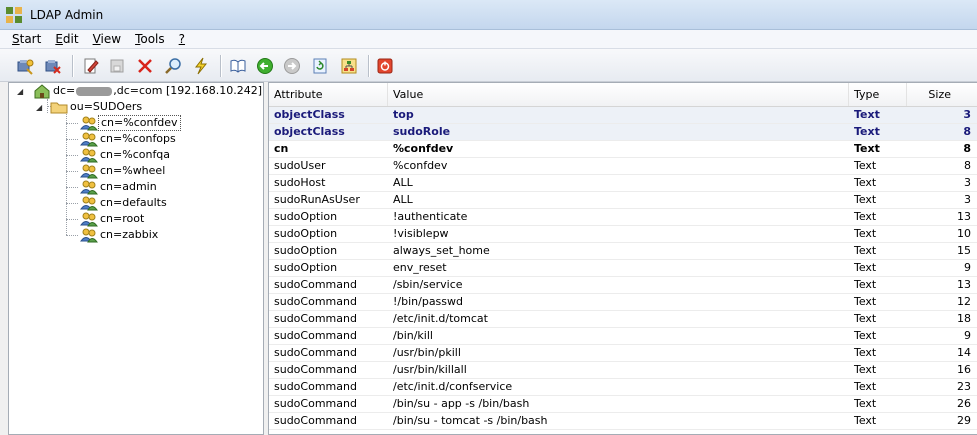  I want to click on attribute-name-cell: cn, so click(281, 148).